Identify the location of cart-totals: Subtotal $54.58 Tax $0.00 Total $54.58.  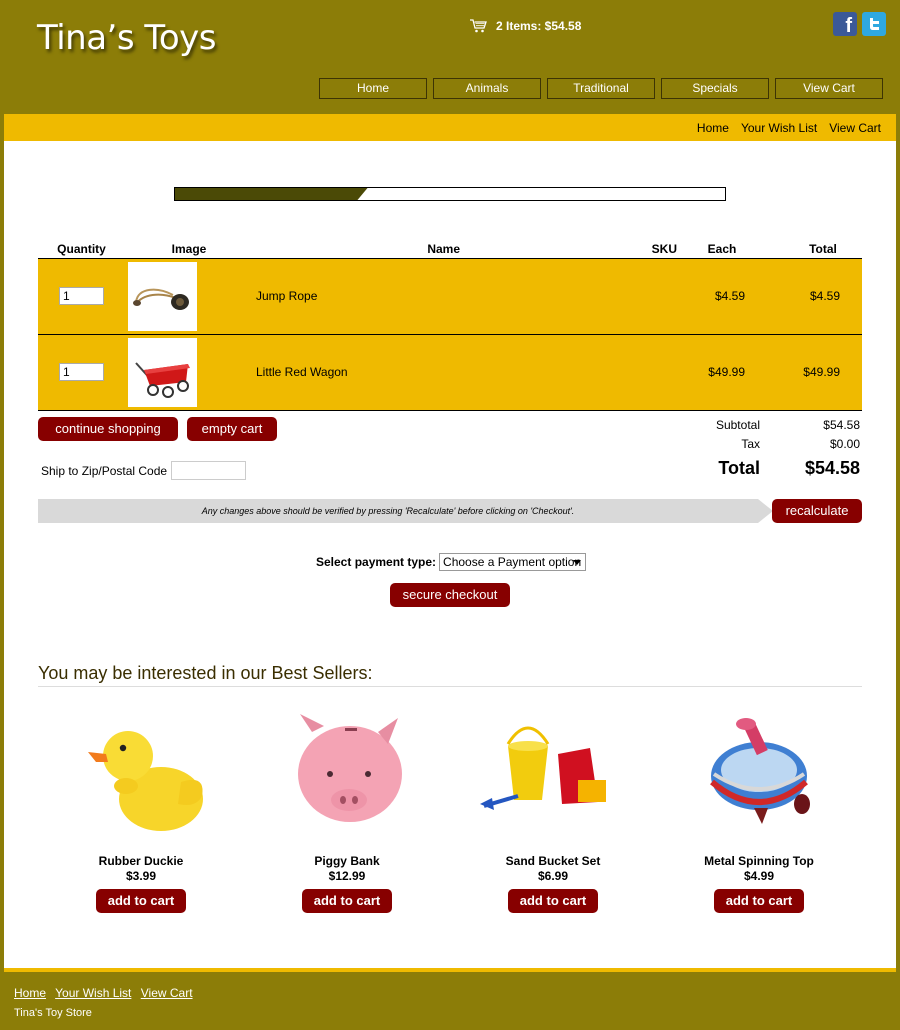
(782, 451).